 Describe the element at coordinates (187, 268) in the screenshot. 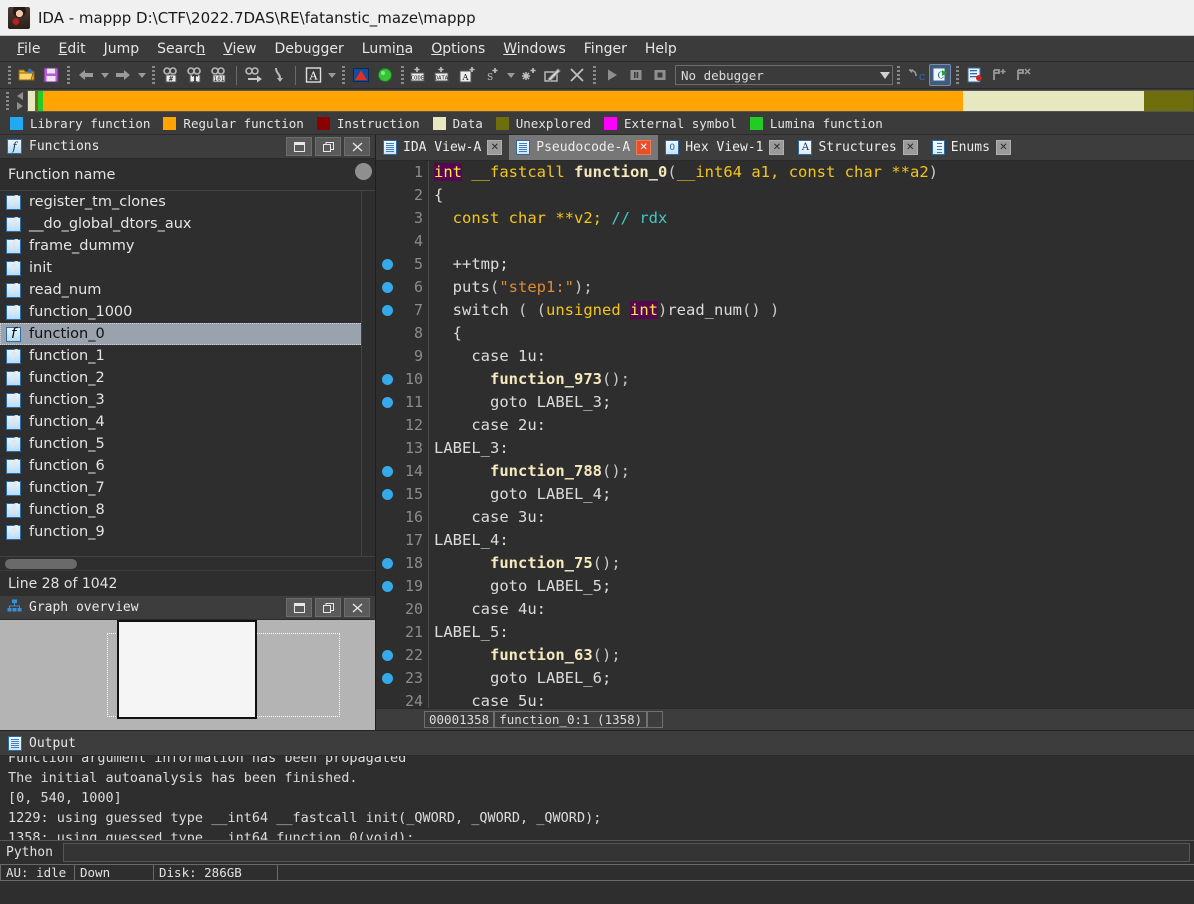

I see `functions-list-item: f init` at that location.